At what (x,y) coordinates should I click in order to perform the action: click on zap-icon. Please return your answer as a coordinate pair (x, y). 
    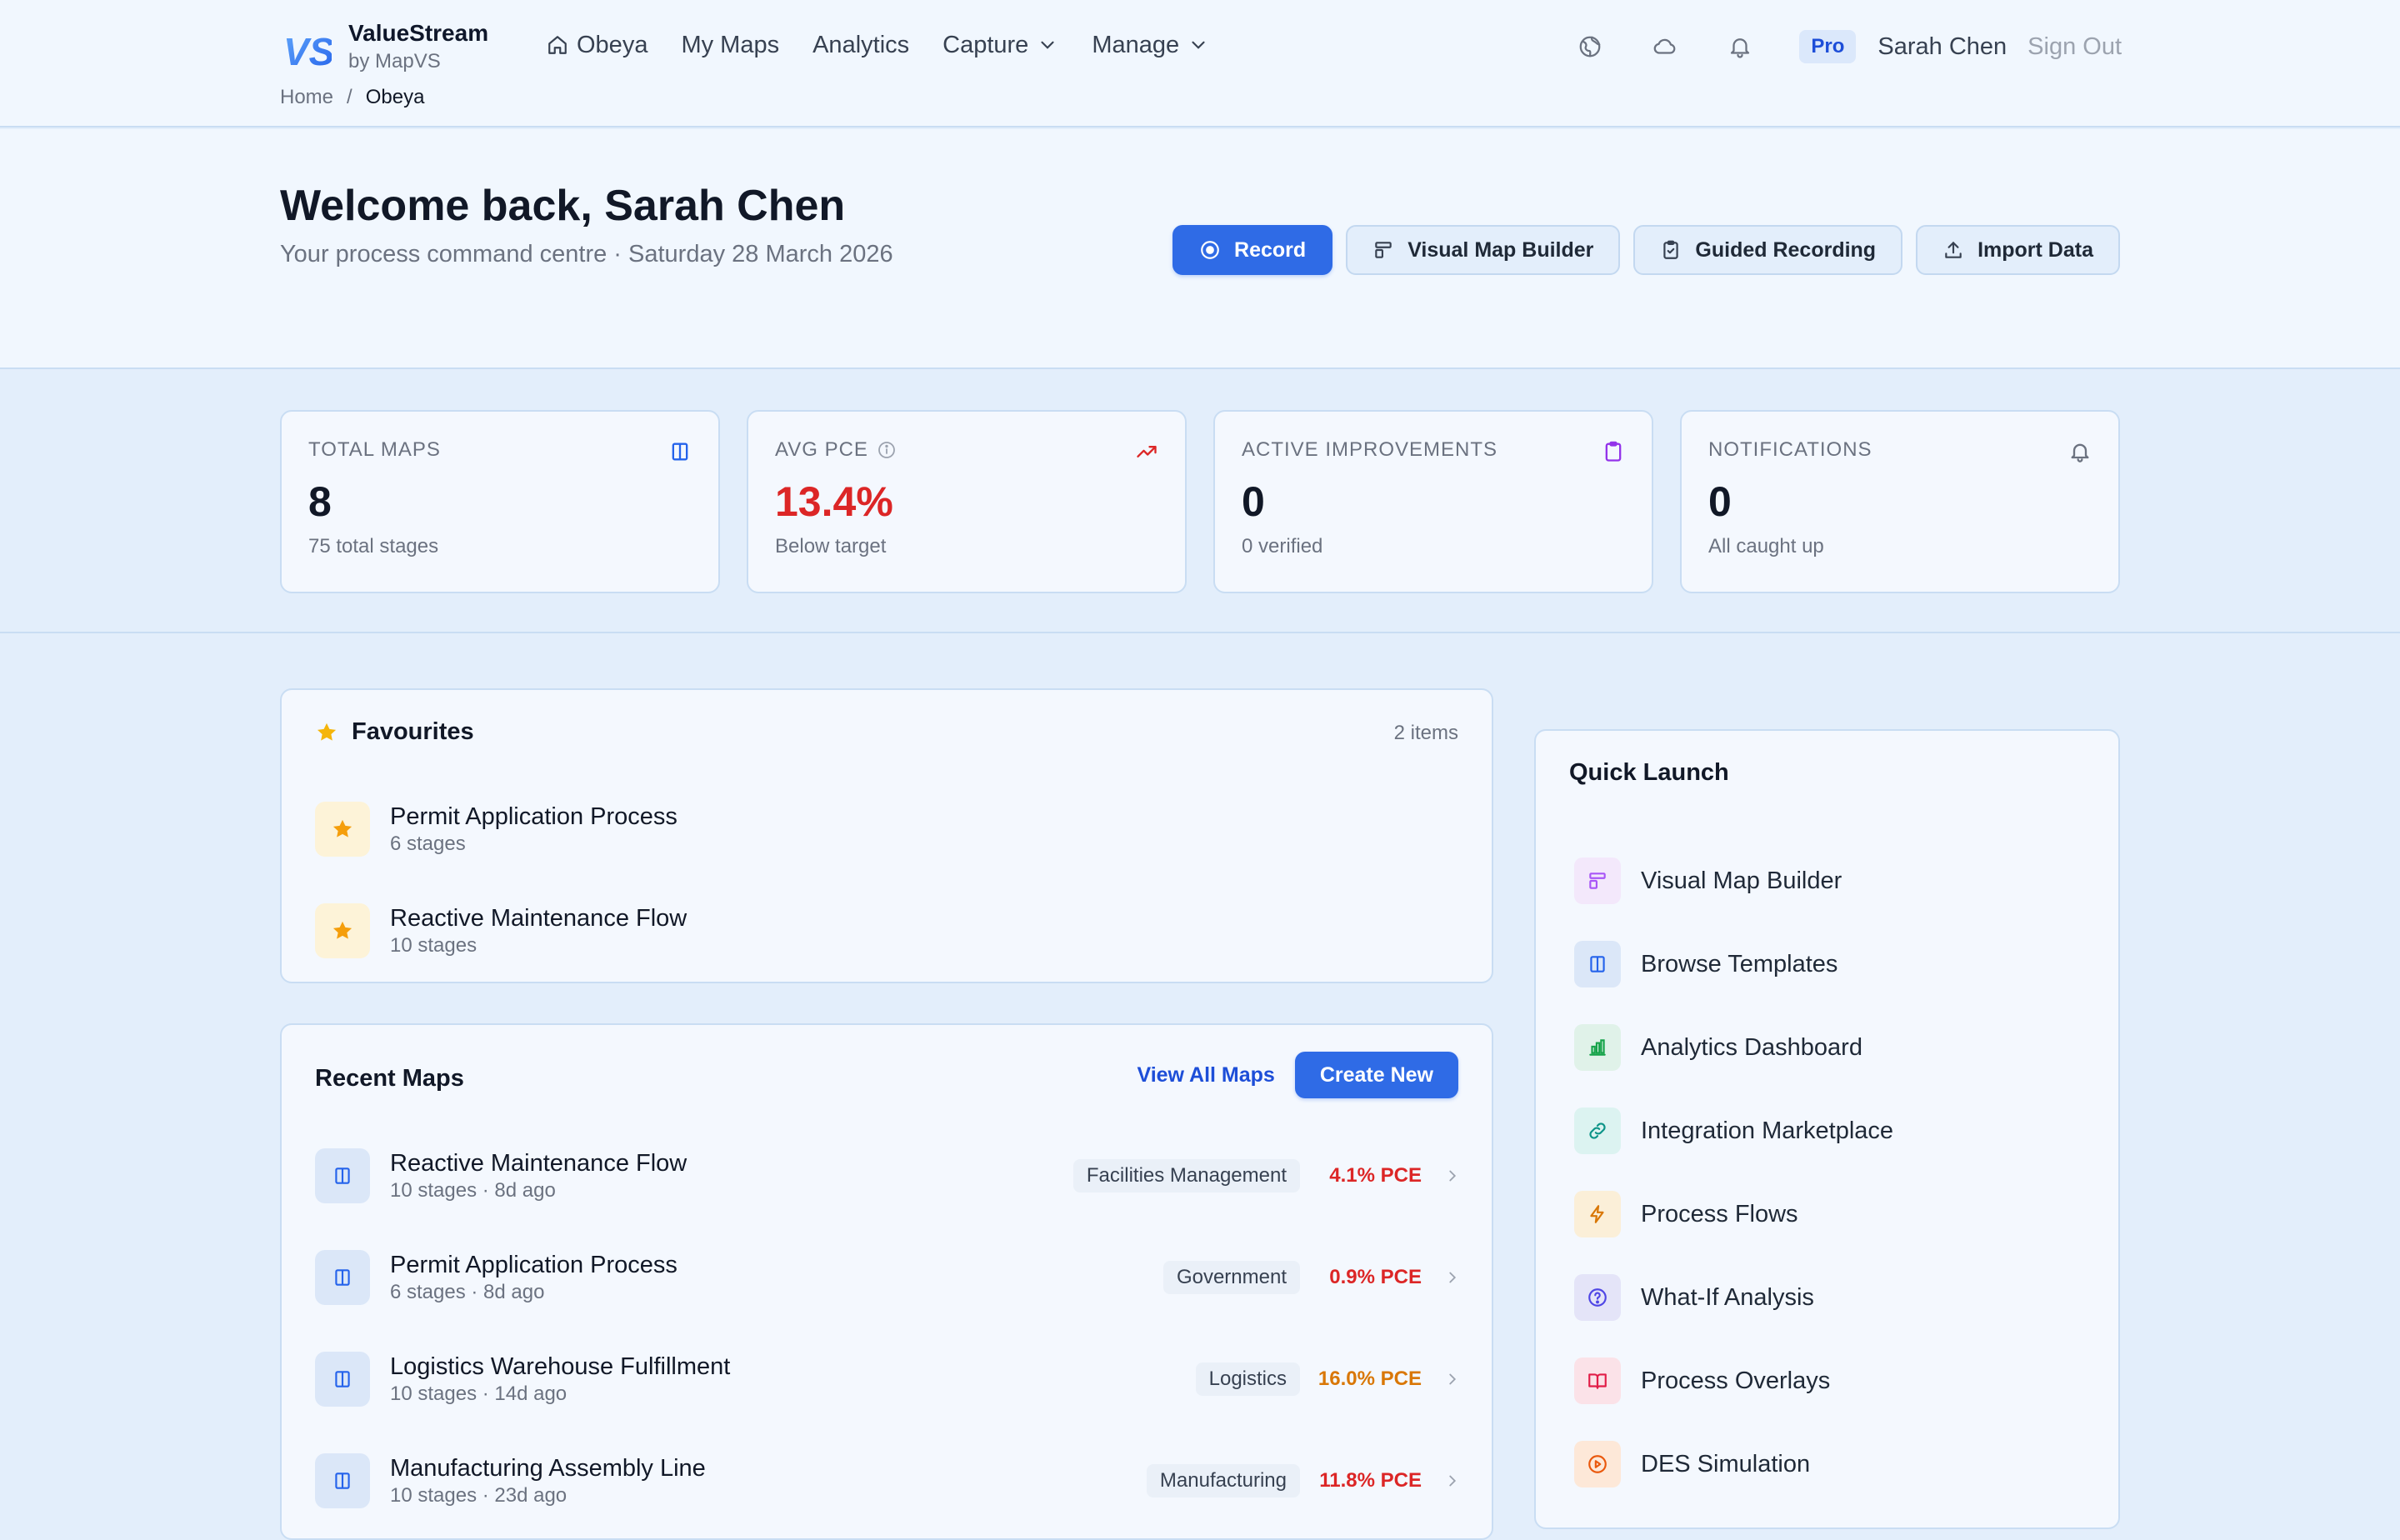
    Looking at the image, I should click on (1597, 1214).